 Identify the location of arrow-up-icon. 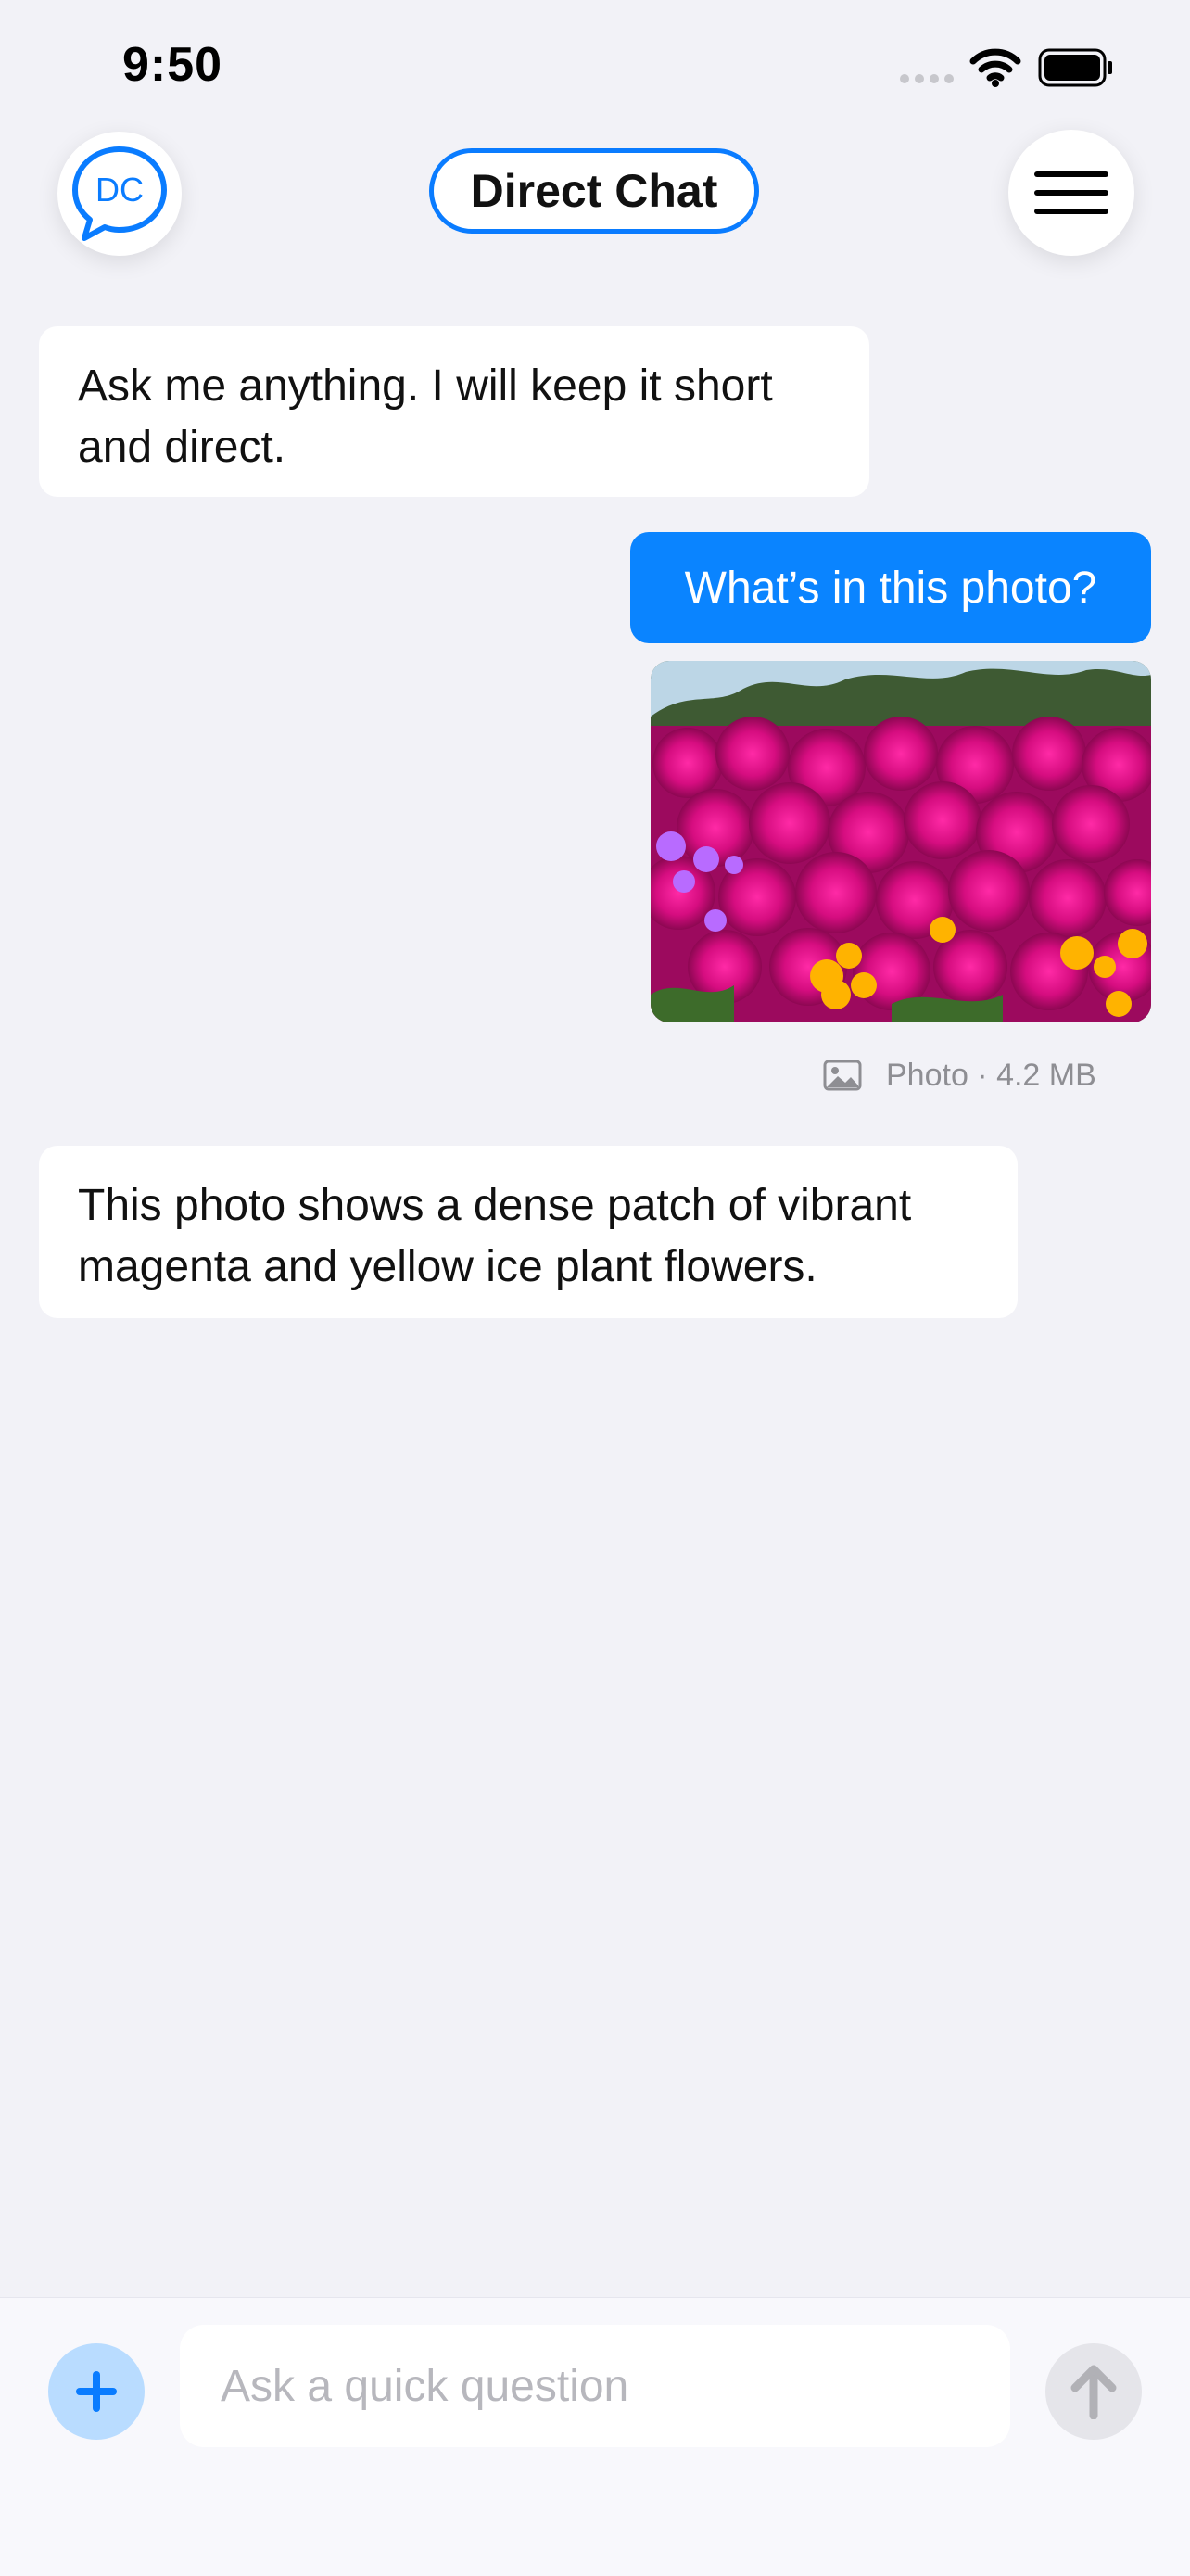
(1093, 2392).